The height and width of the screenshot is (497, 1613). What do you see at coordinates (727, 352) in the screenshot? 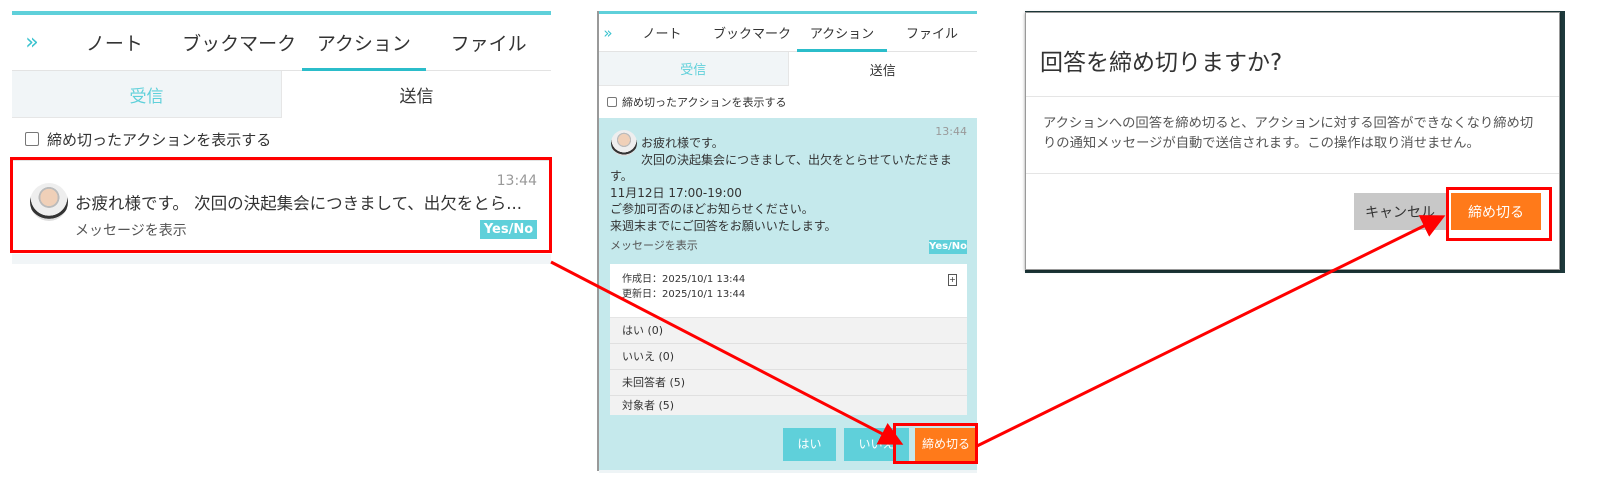
I see `arrow-to-close-button` at bounding box center [727, 352].